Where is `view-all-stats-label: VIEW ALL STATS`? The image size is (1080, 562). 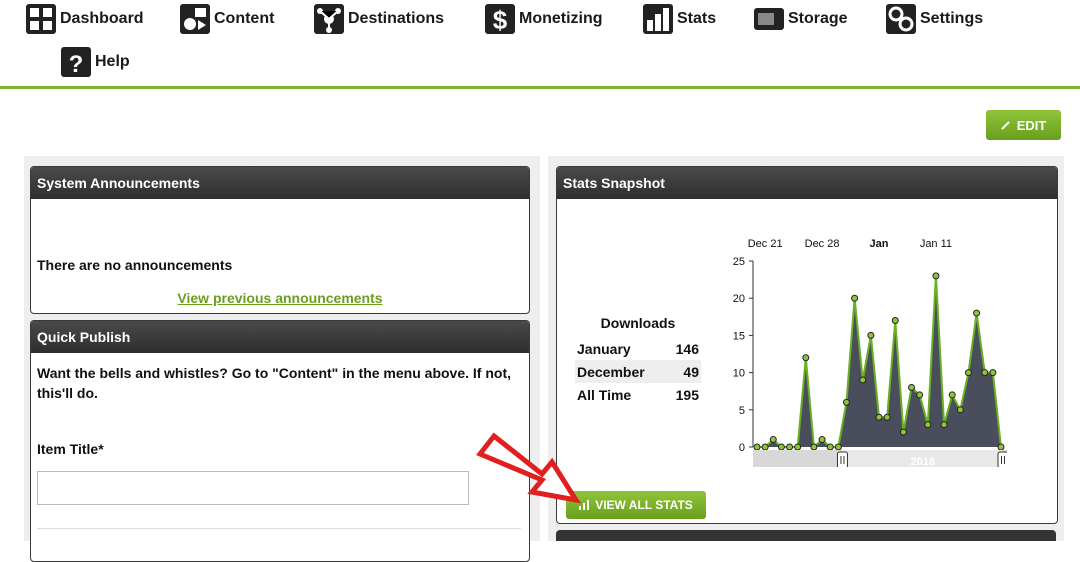
view-all-stats-label: VIEW ALL STATS is located at coordinates (644, 505).